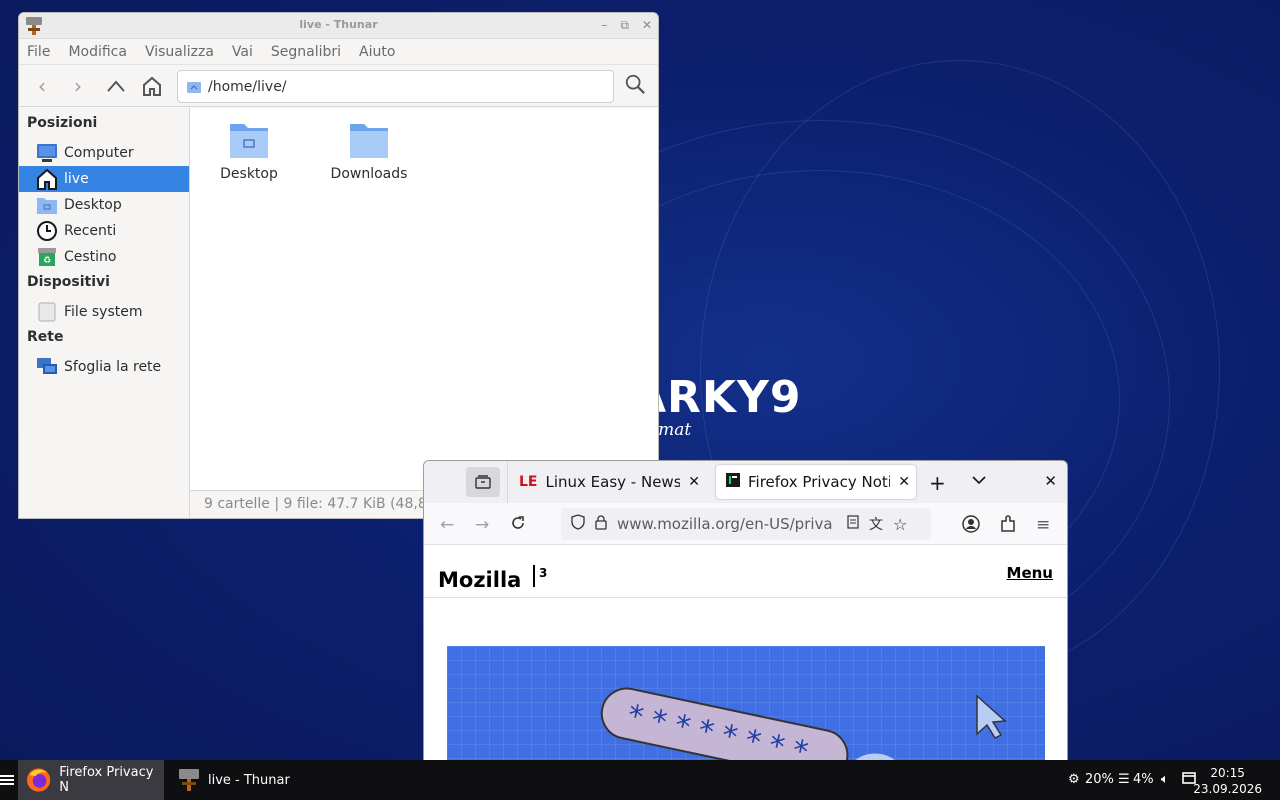 This screenshot has height=800, width=1280. What do you see at coordinates (306, 52) in the screenshot?
I see `menu-segnalibri: Segnalibri` at bounding box center [306, 52].